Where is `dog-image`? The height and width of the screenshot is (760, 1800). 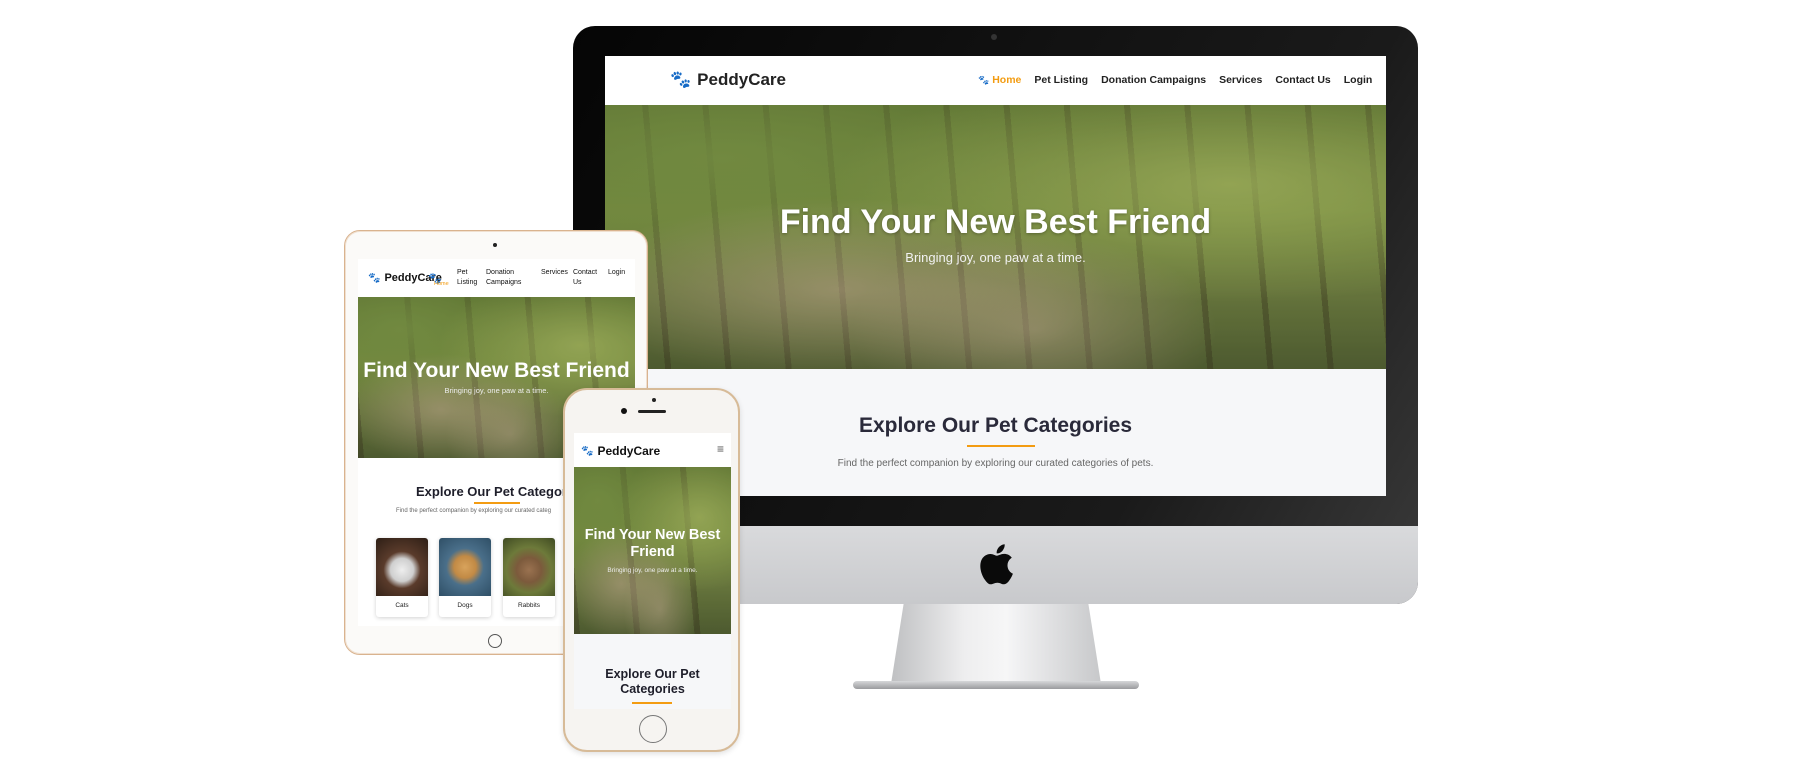 dog-image is located at coordinates (465, 567).